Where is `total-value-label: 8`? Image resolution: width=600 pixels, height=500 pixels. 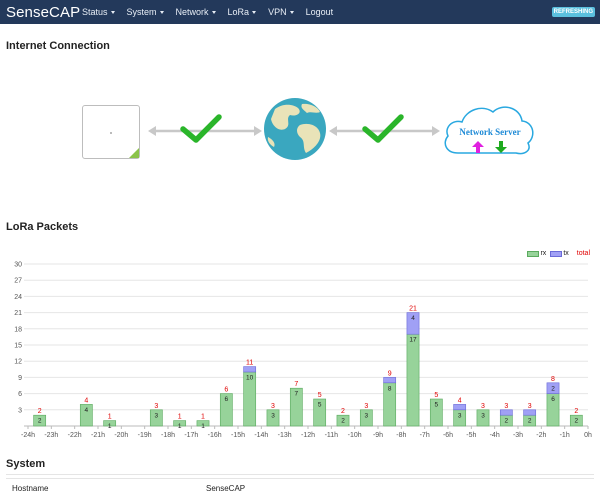
total-value-label: 8 is located at coordinates (553, 379).